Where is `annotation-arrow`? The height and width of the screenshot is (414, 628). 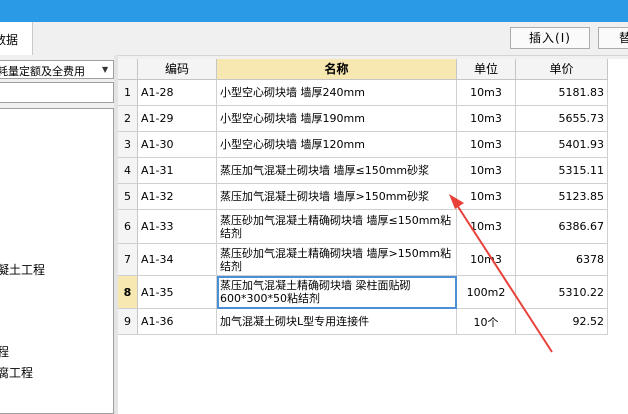
annotation-arrow is located at coordinates (501, 273).